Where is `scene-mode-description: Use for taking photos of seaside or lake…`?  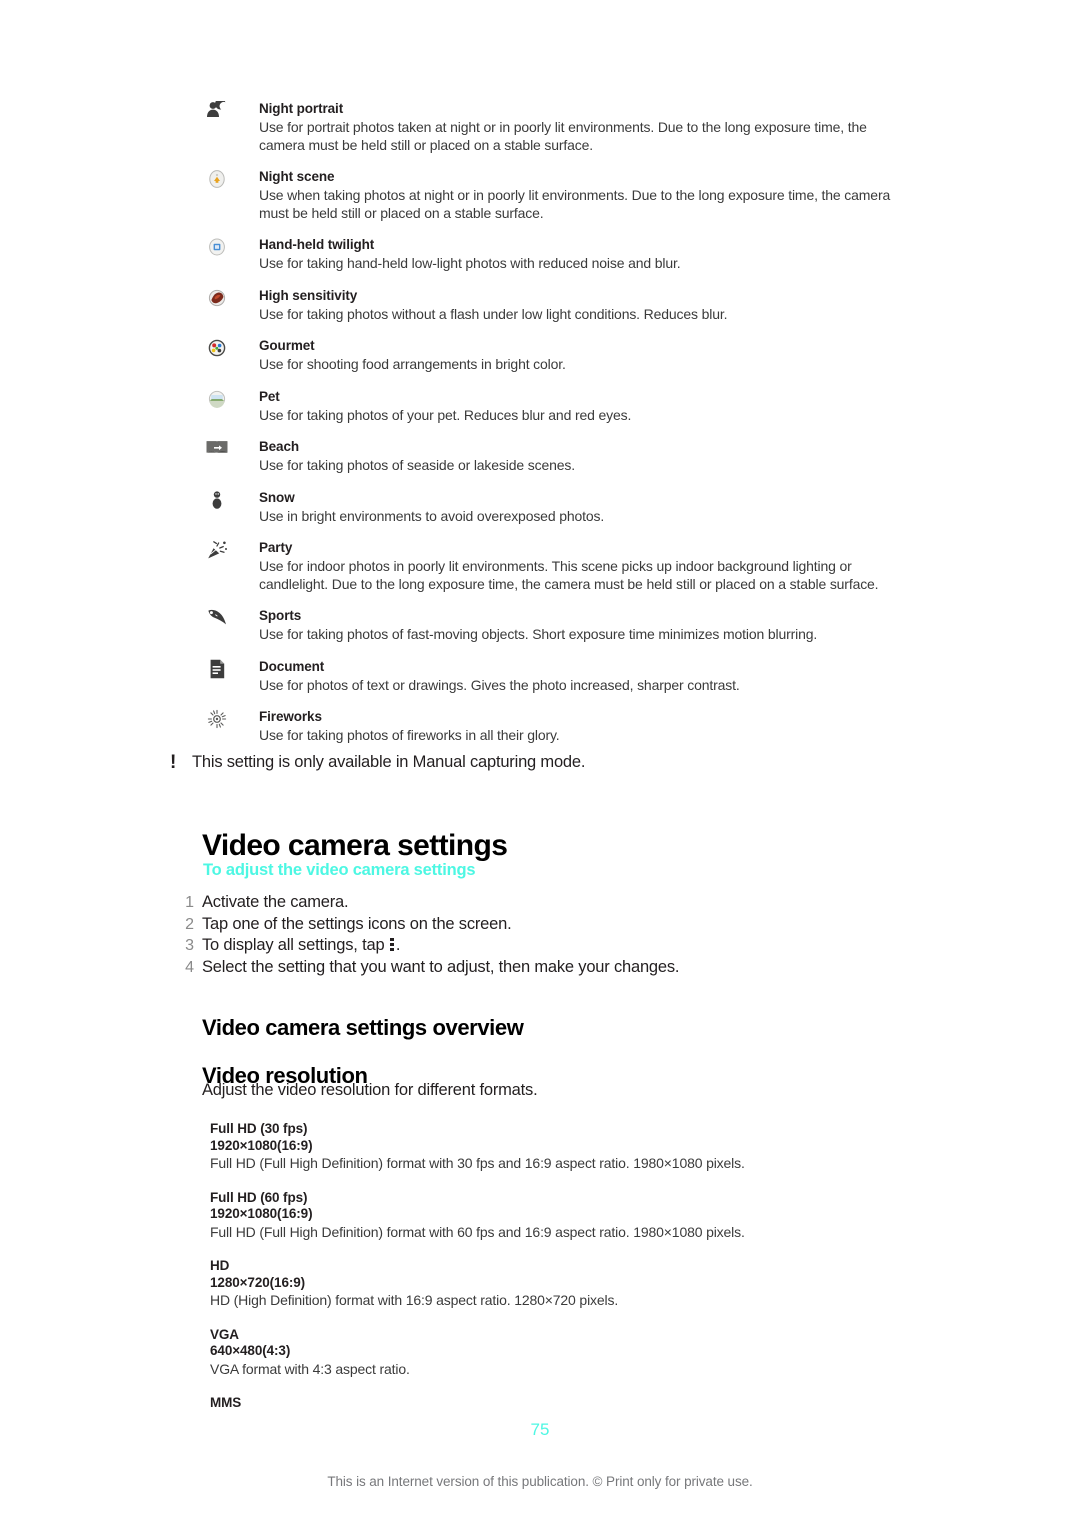
scene-mode-description: Use for taking photos of seaside or lake… is located at coordinates (417, 465).